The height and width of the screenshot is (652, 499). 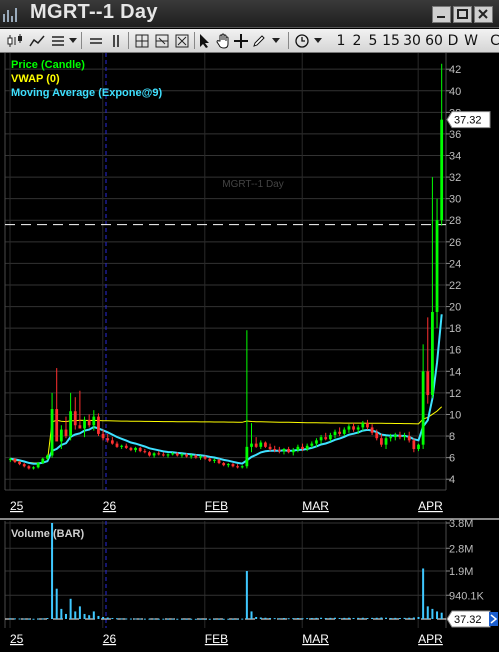 I want to click on chart-style-button, so click(x=37, y=40).